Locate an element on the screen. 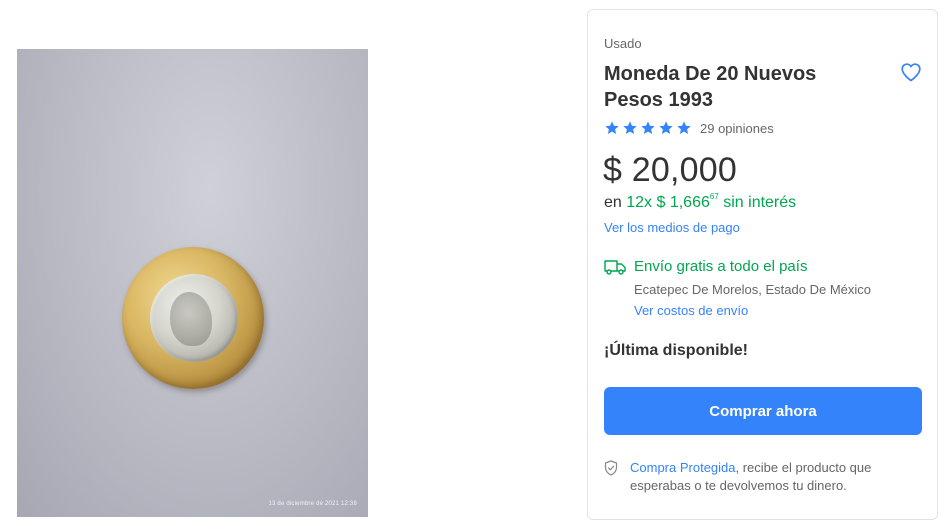 The width and height of the screenshot is (951, 532). installments-prefix: en is located at coordinates (613, 202).